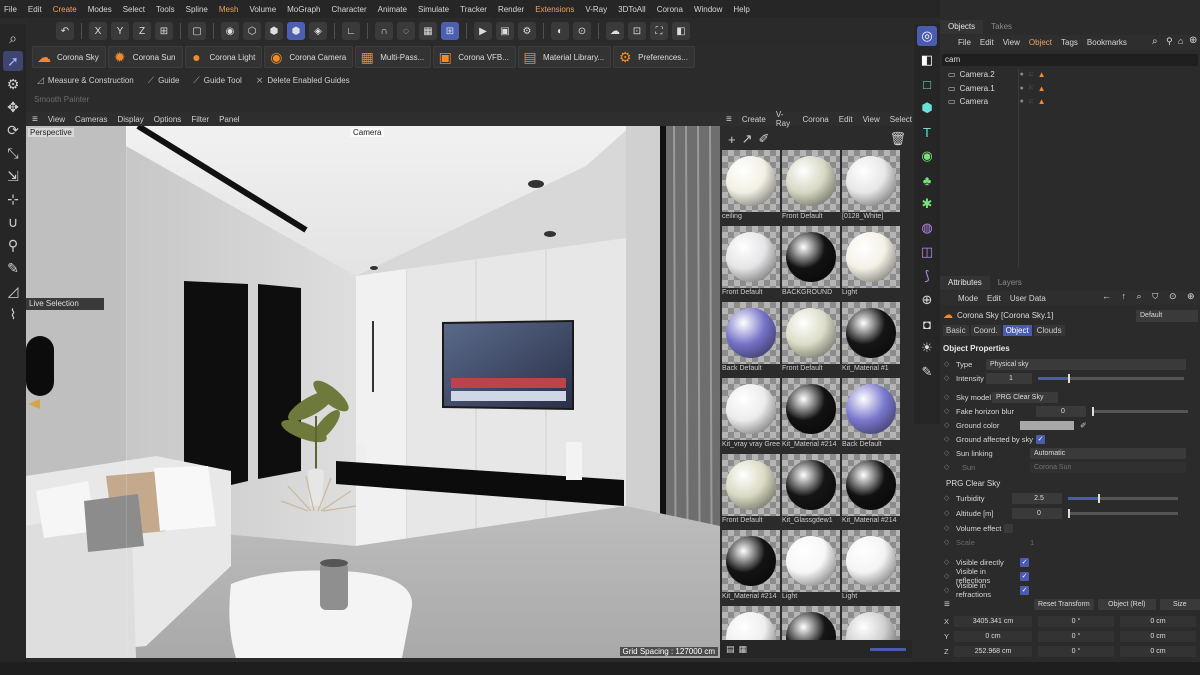  I want to click on visible-reflections-checkbox: ✓, so click(1024, 576).